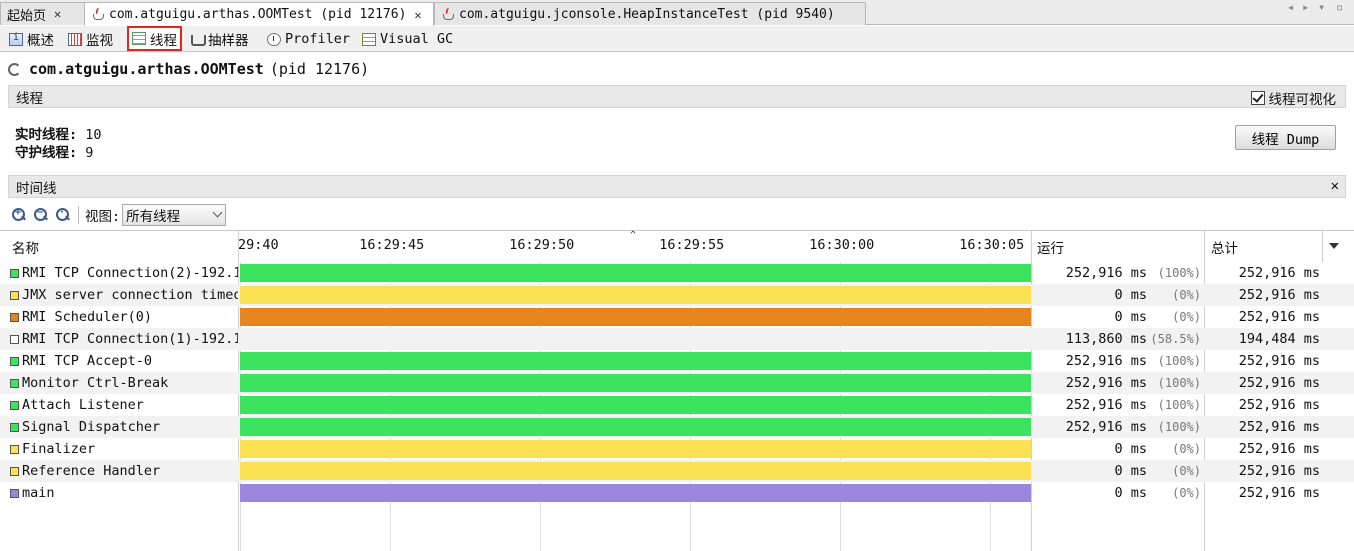  Describe the element at coordinates (1106, 339) in the screenshot. I see `running-time: 113,860 ms` at that location.